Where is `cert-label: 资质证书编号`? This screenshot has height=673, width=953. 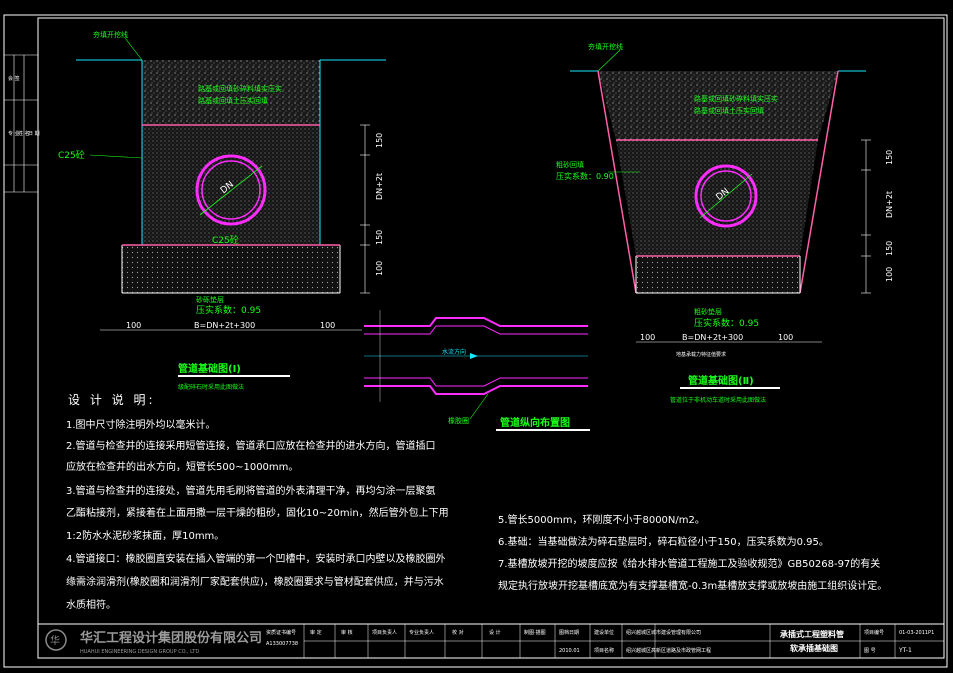
cert-label: 资质证书编号 is located at coordinates (281, 632).